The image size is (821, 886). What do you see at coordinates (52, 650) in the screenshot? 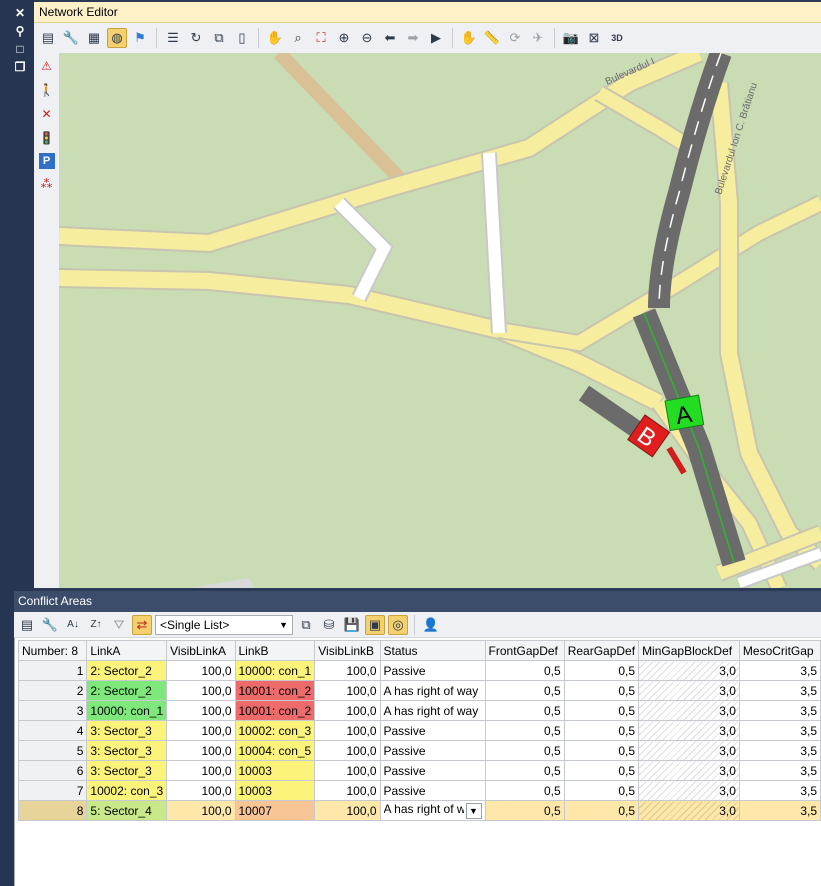
I see `column-header-number: Number: 8` at bounding box center [52, 650].